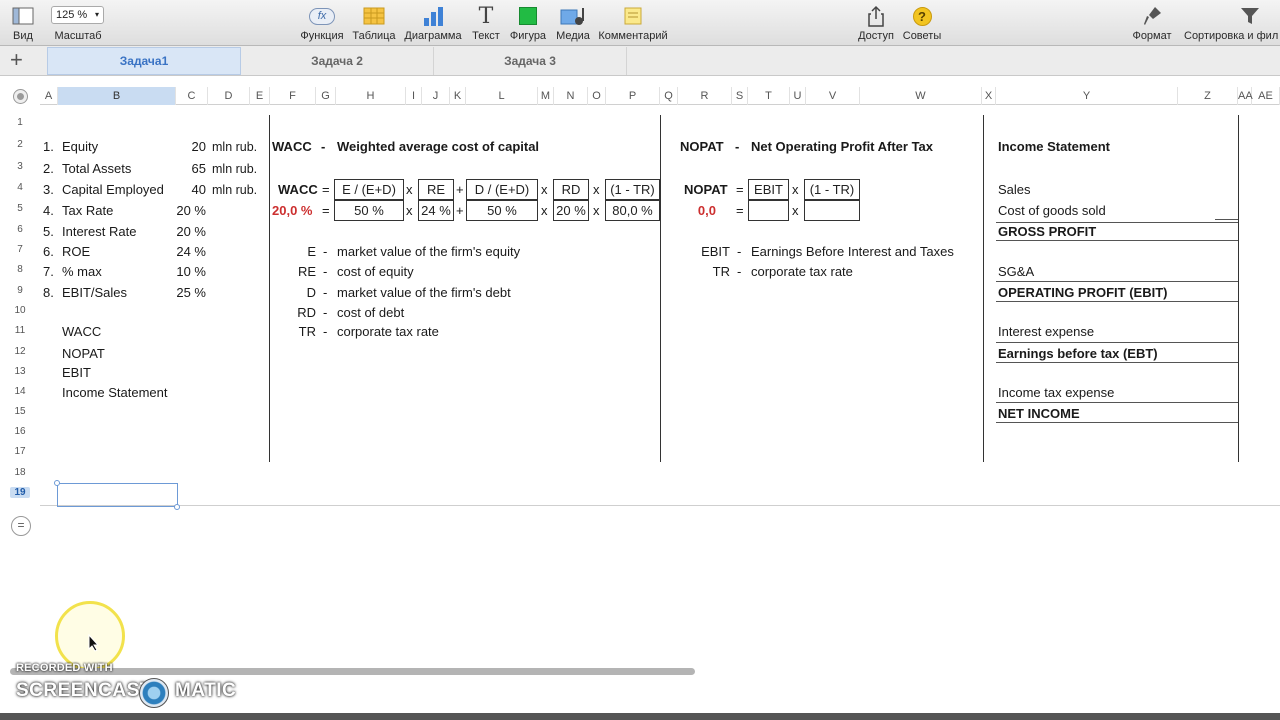  What do you see at coordinates (768, 189) in the screenshot?
I see `nopat-term-box: EBIT` at bounding box center [768, 189].